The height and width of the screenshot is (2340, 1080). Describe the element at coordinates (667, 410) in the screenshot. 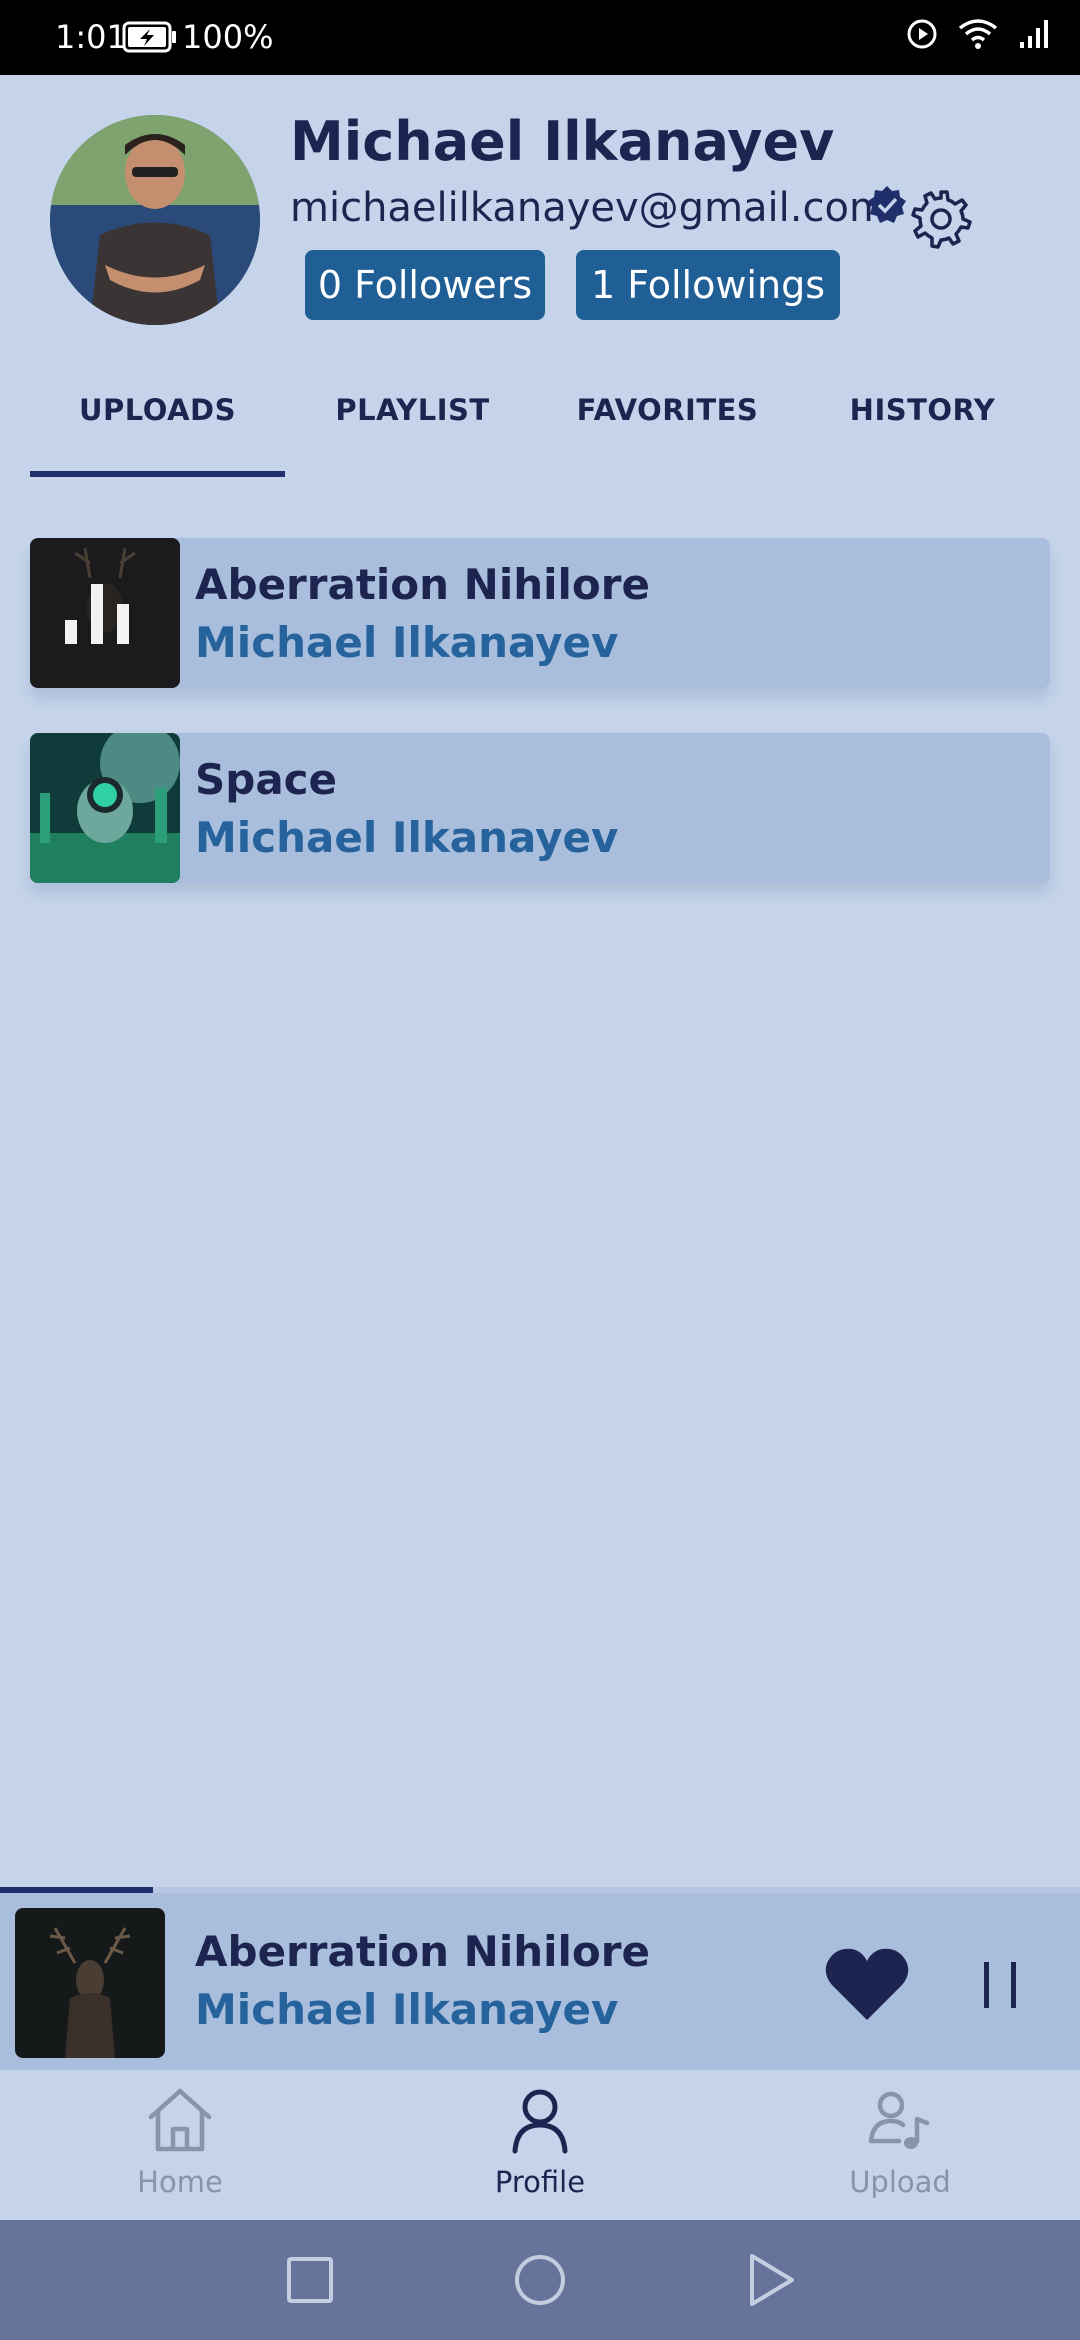

I see `tab-favorites: FAVORITES` at that location.